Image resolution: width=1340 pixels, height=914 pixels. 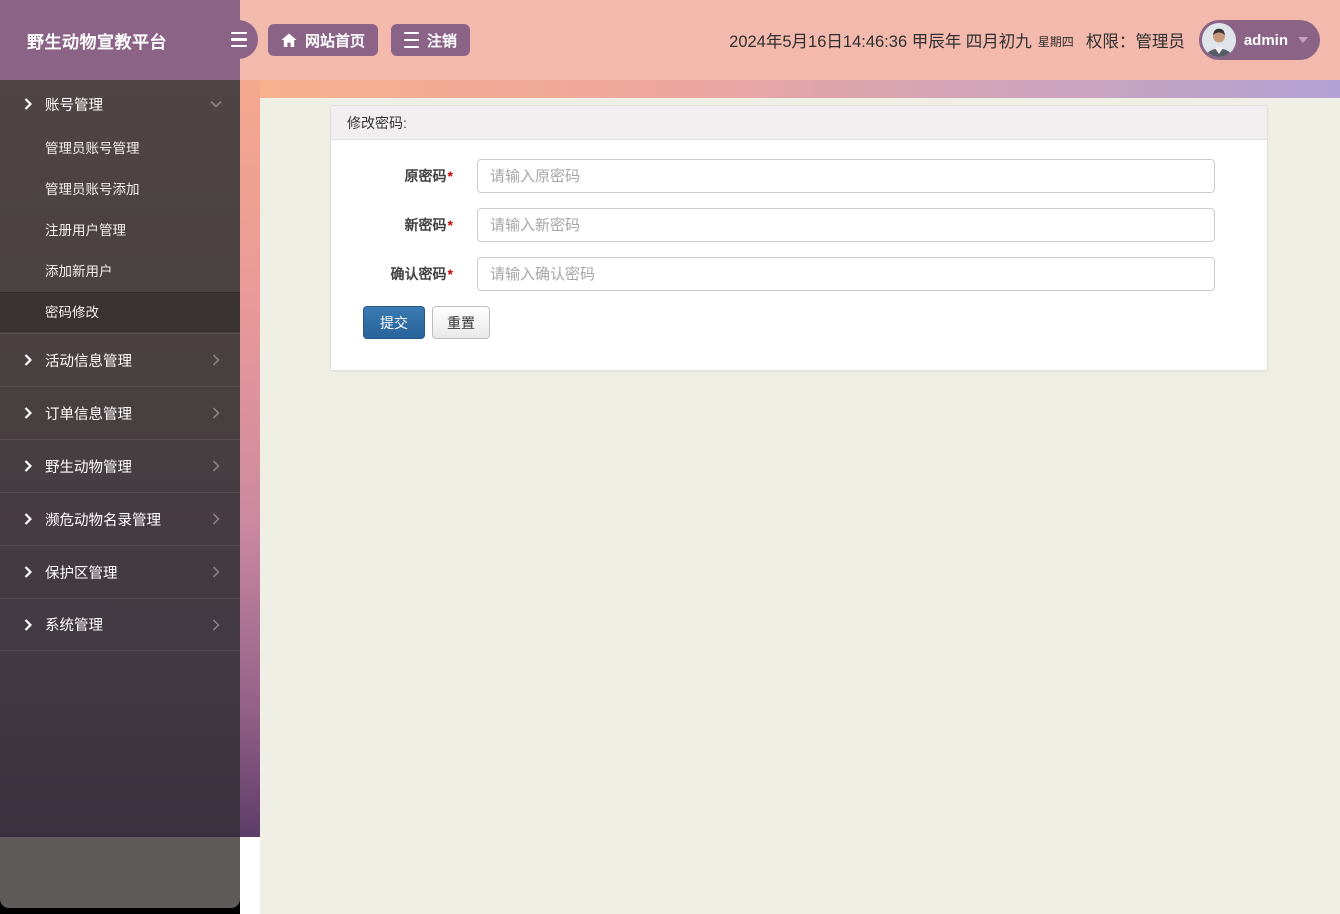 I want to click on submit-button: 提交, so click(x=394, y=322).